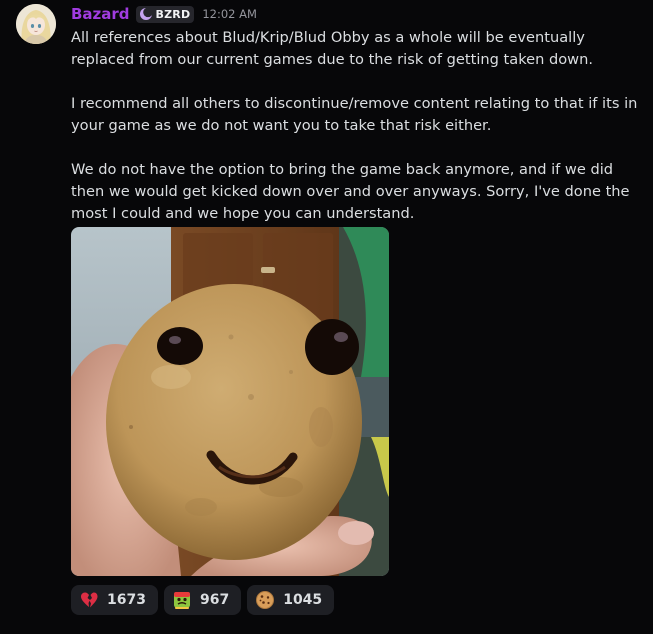 The width and height of the screenshot is (653, 634). I want to click on message-header: Bazard BZRD 12:02 AM, so click(164, 14).